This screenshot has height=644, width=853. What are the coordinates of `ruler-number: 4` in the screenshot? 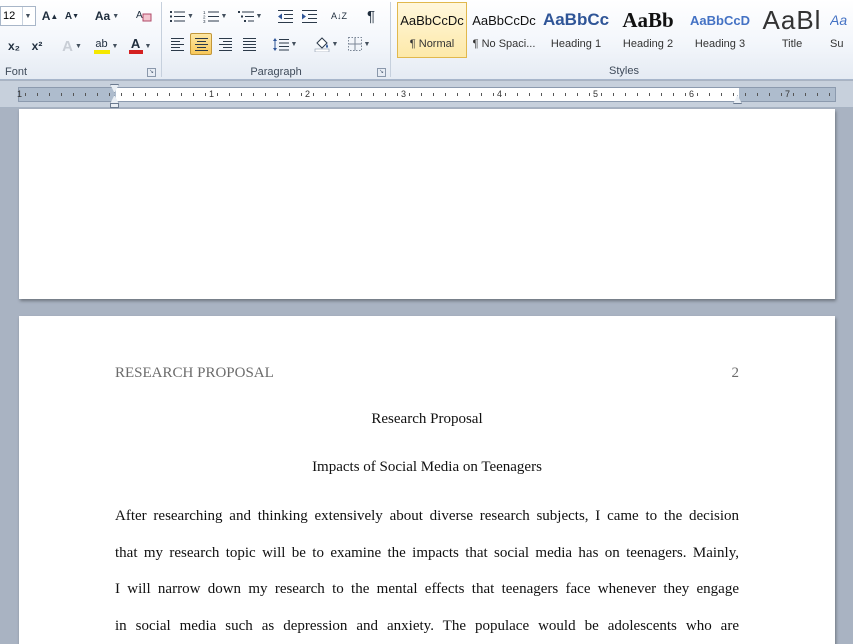 It's located at (500, 94).